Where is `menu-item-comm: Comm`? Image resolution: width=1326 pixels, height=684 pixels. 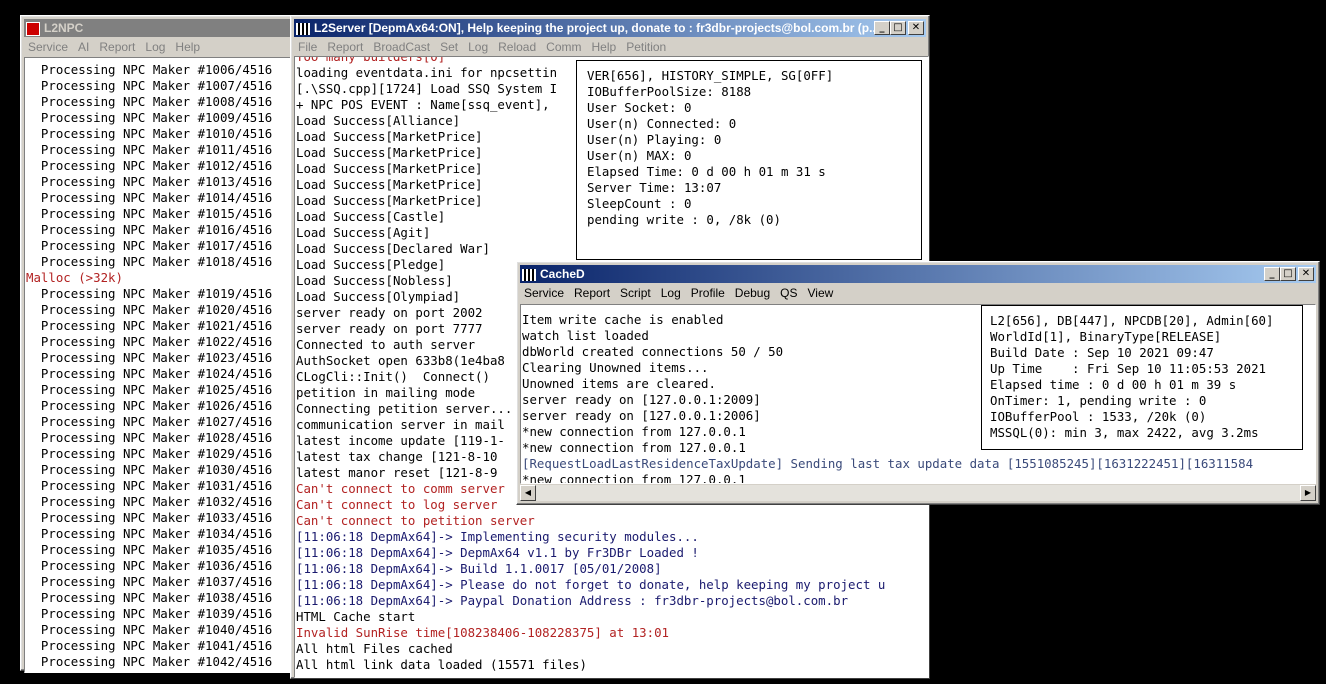 menu-item-comm: Comm is located at coordinates (563, 47).